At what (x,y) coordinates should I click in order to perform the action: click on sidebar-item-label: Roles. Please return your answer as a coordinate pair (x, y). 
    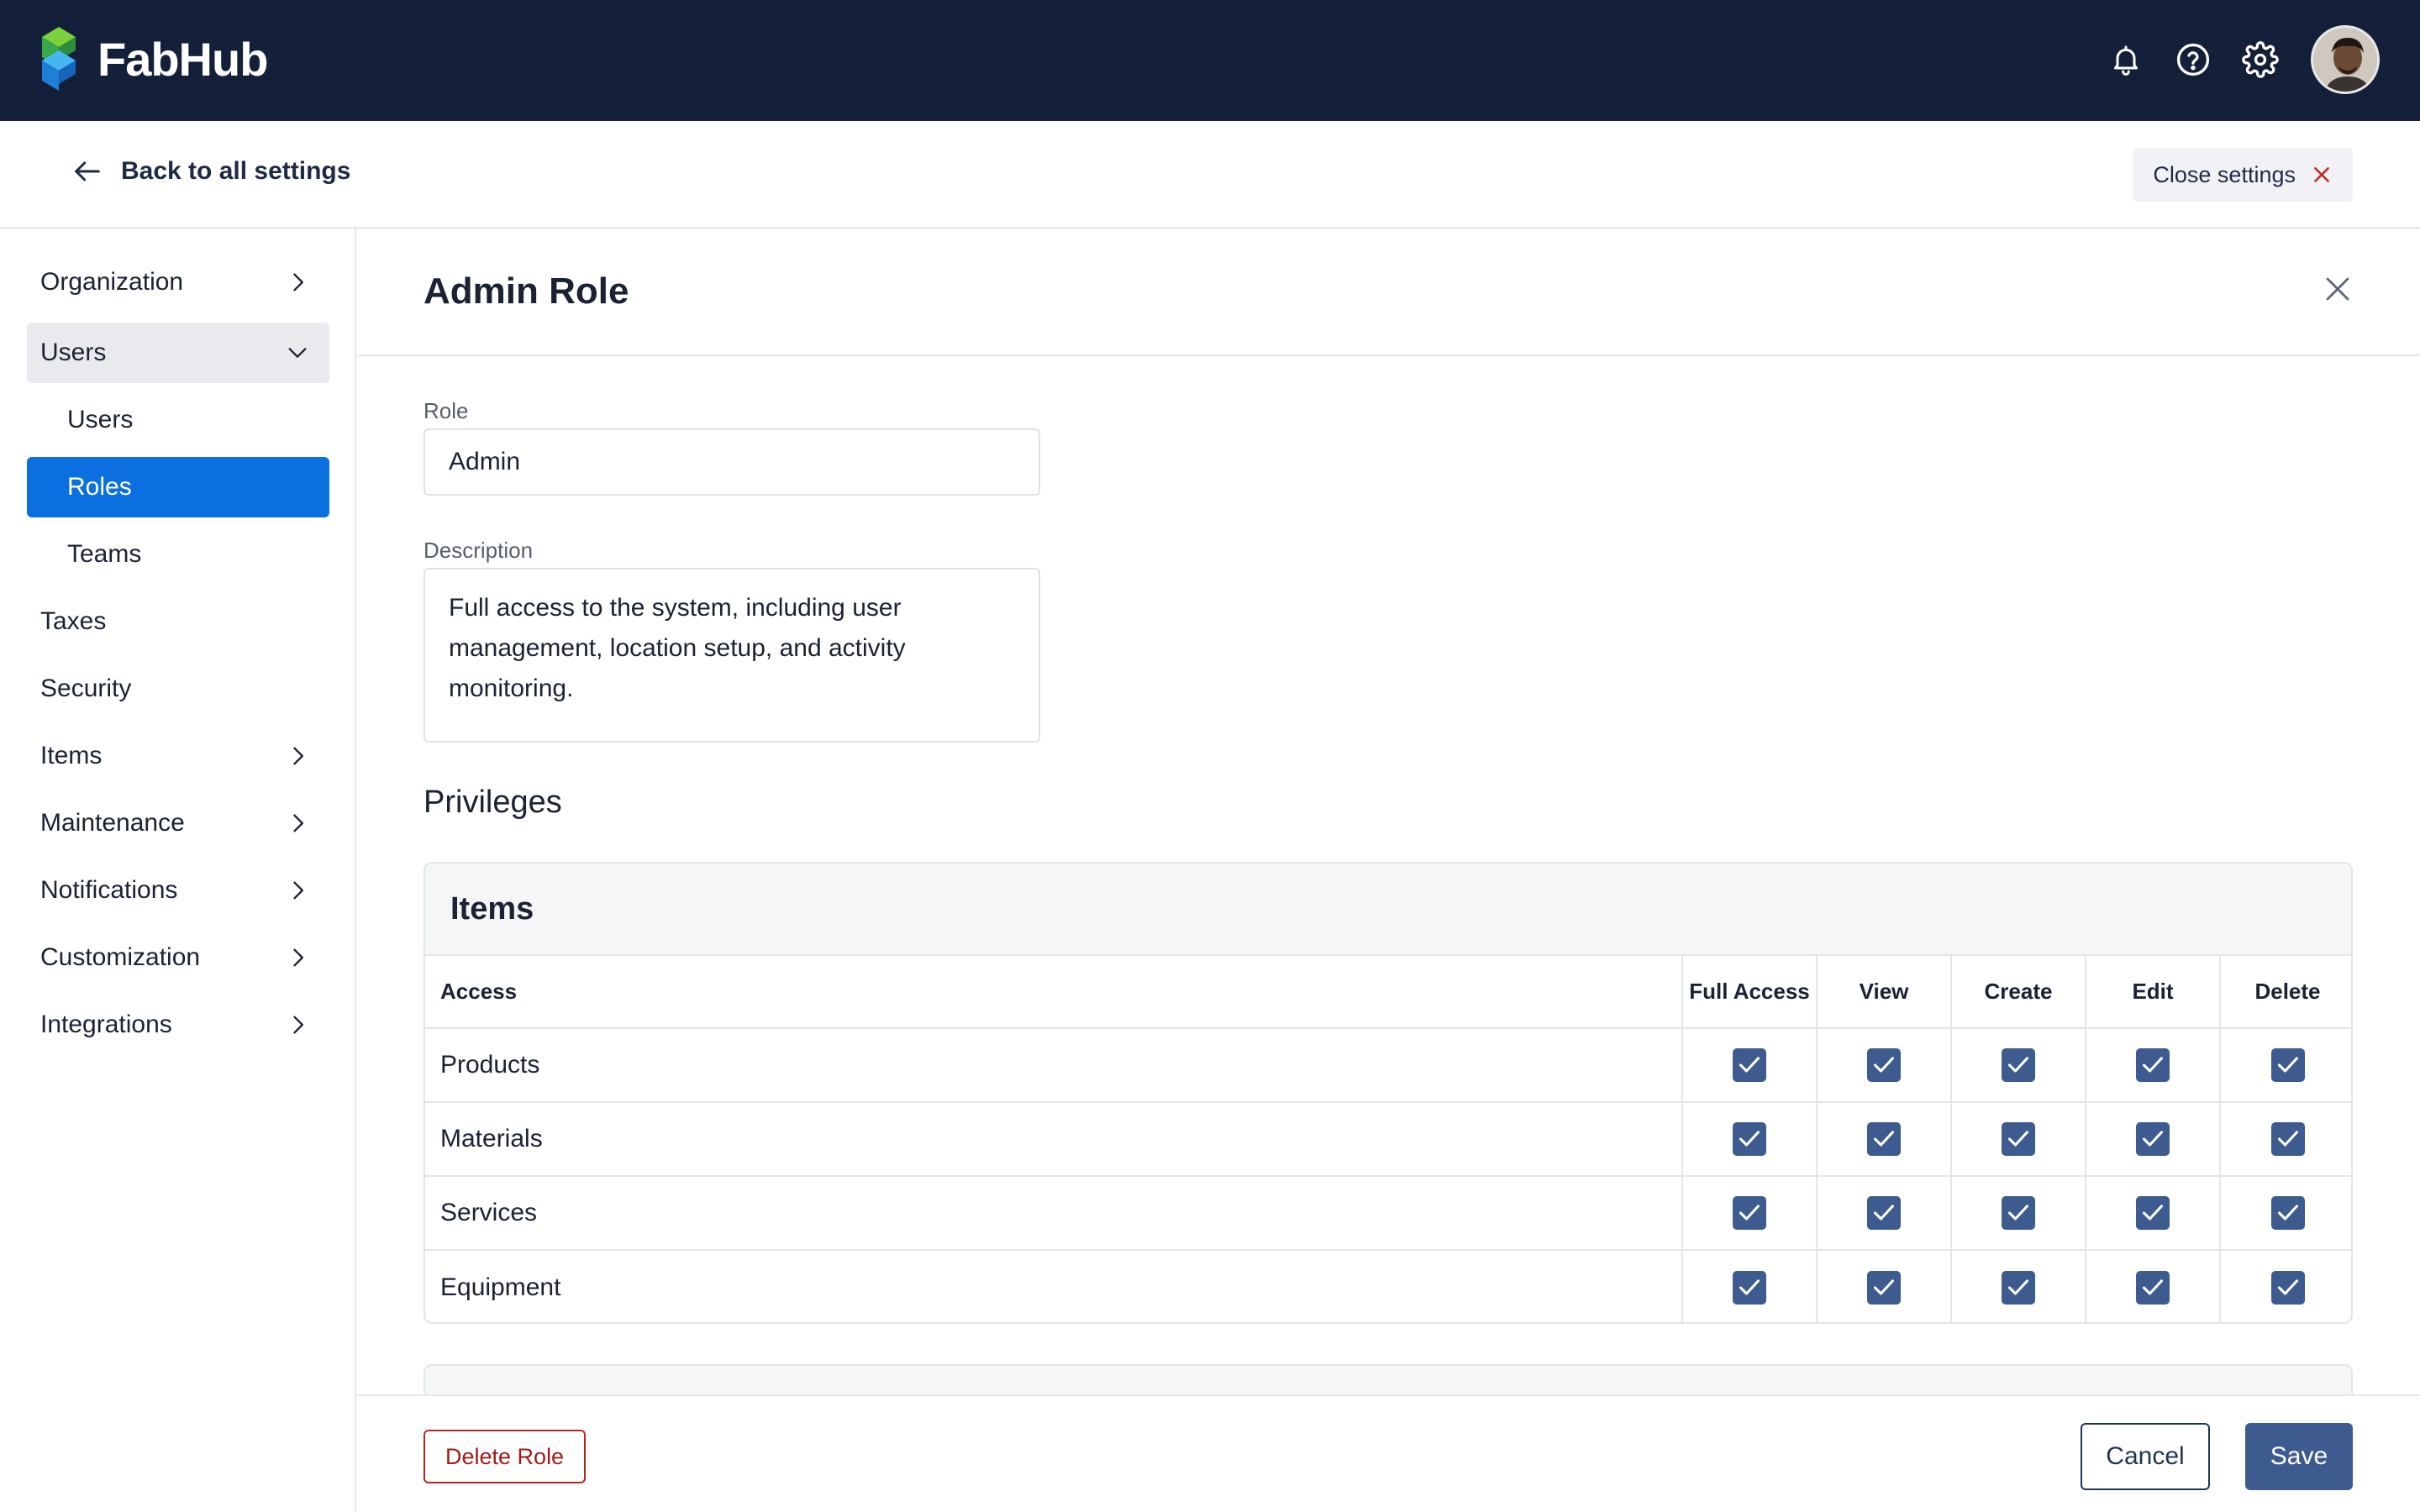
    Looking at the image, I should click on (99, 487).